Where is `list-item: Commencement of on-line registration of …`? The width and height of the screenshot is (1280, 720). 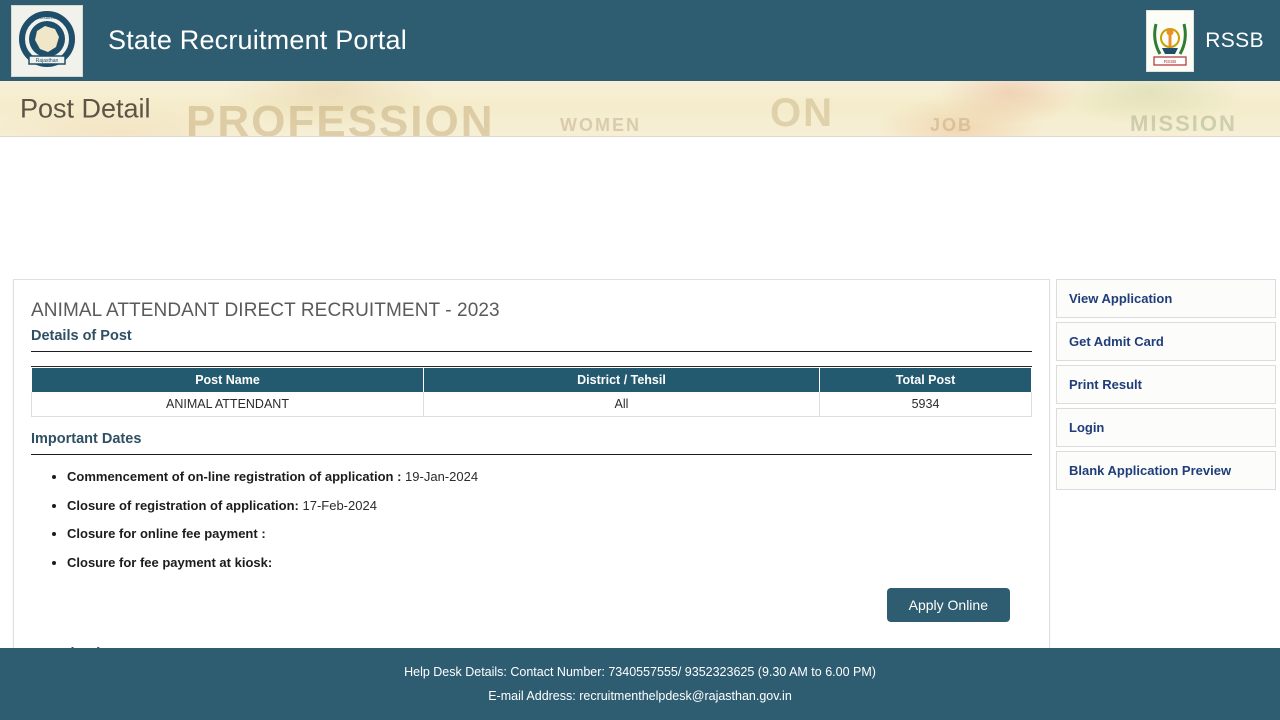 list-item: Commencement of on-line registration of … is located at coordinates (549, 477).